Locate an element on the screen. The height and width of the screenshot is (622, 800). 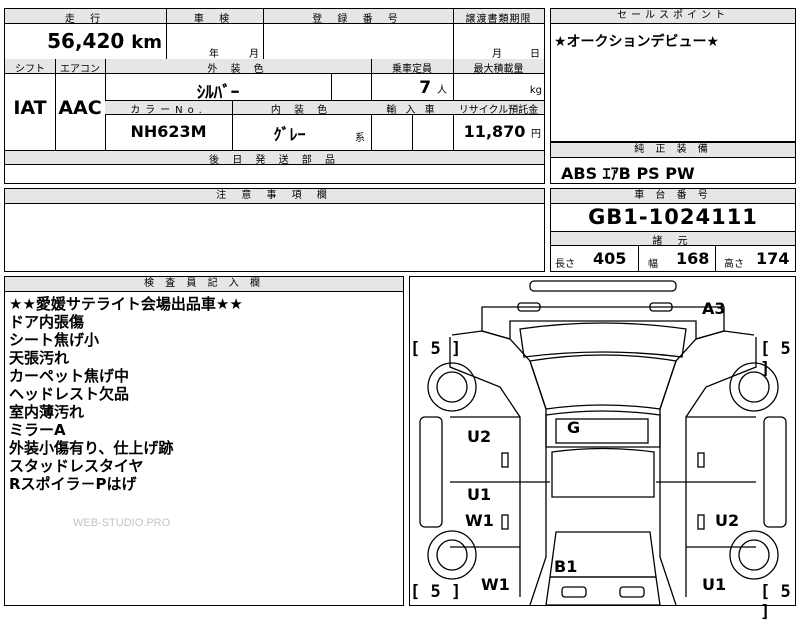
color-no-value: NH623M is located at coordinates (168, 131).